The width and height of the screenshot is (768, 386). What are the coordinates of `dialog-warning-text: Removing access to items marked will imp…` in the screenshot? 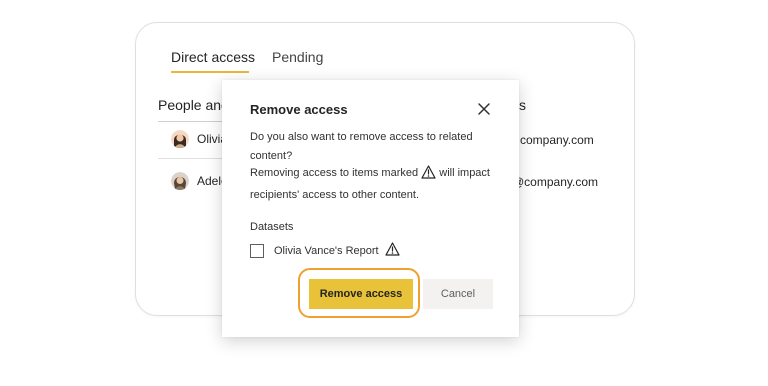 It's located at (375, 184).